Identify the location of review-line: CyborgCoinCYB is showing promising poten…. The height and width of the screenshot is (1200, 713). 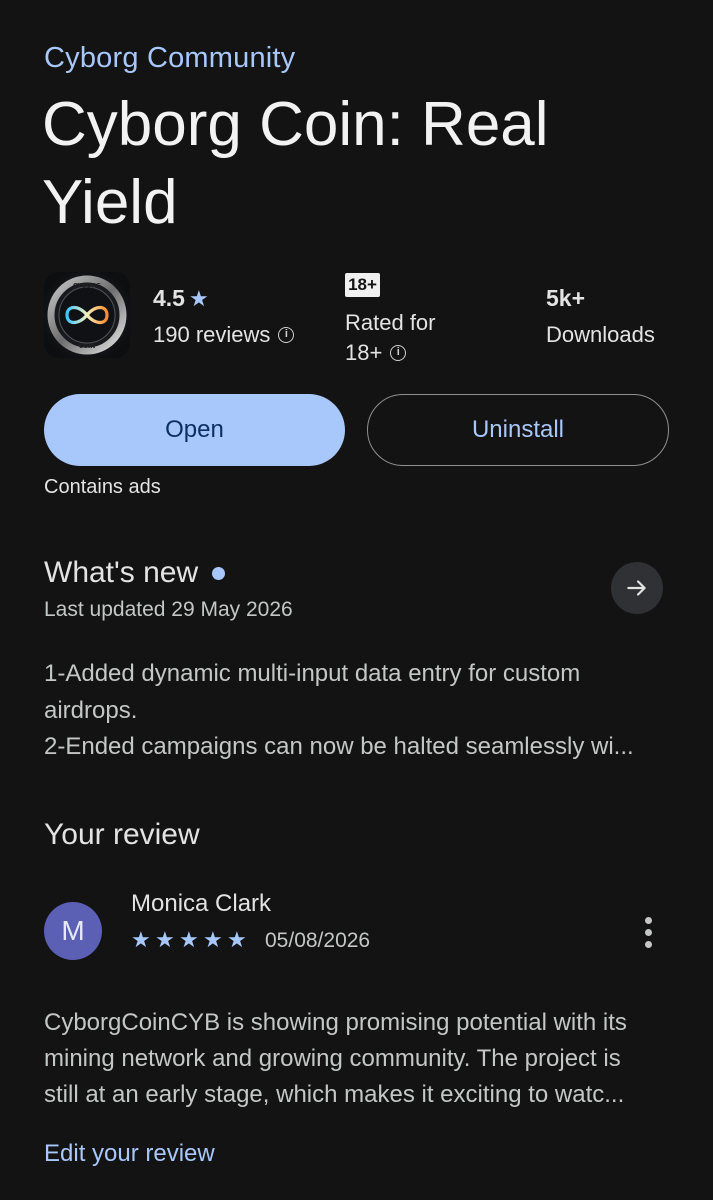
(335, 1022).